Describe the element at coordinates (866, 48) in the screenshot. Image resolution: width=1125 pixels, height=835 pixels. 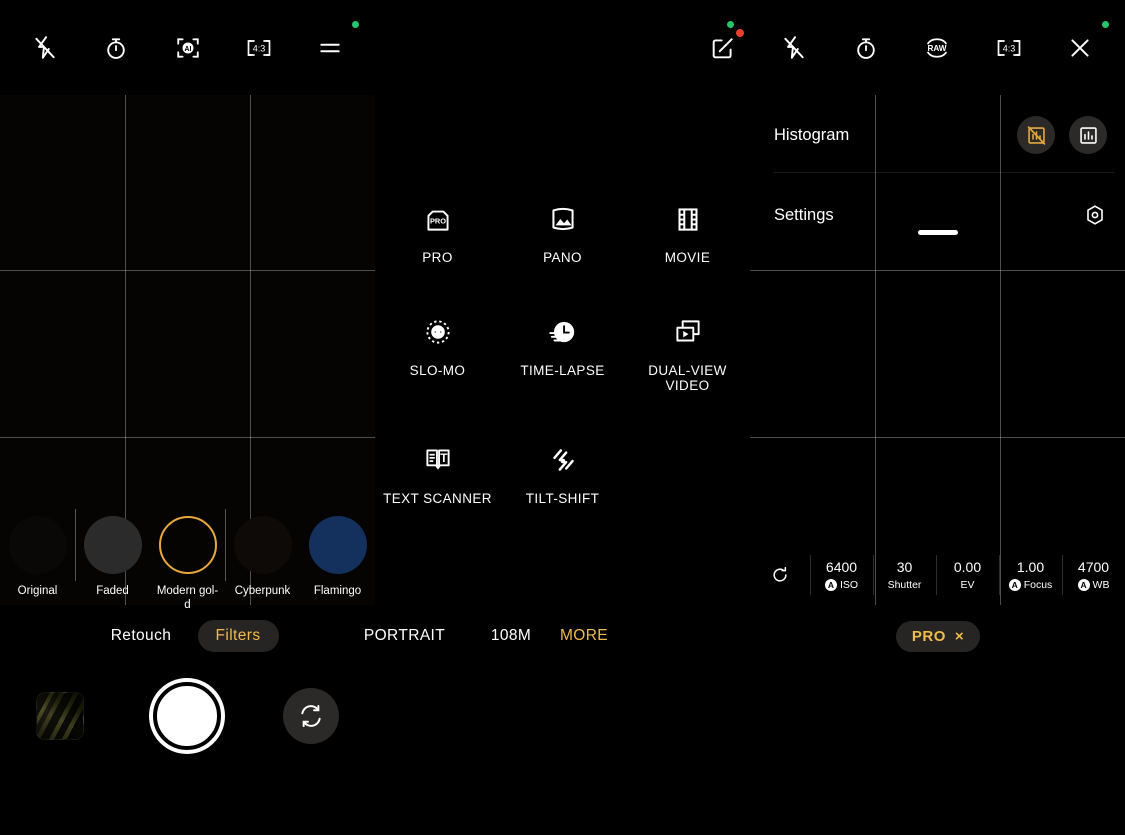
I see `timer-button-right` at that location.